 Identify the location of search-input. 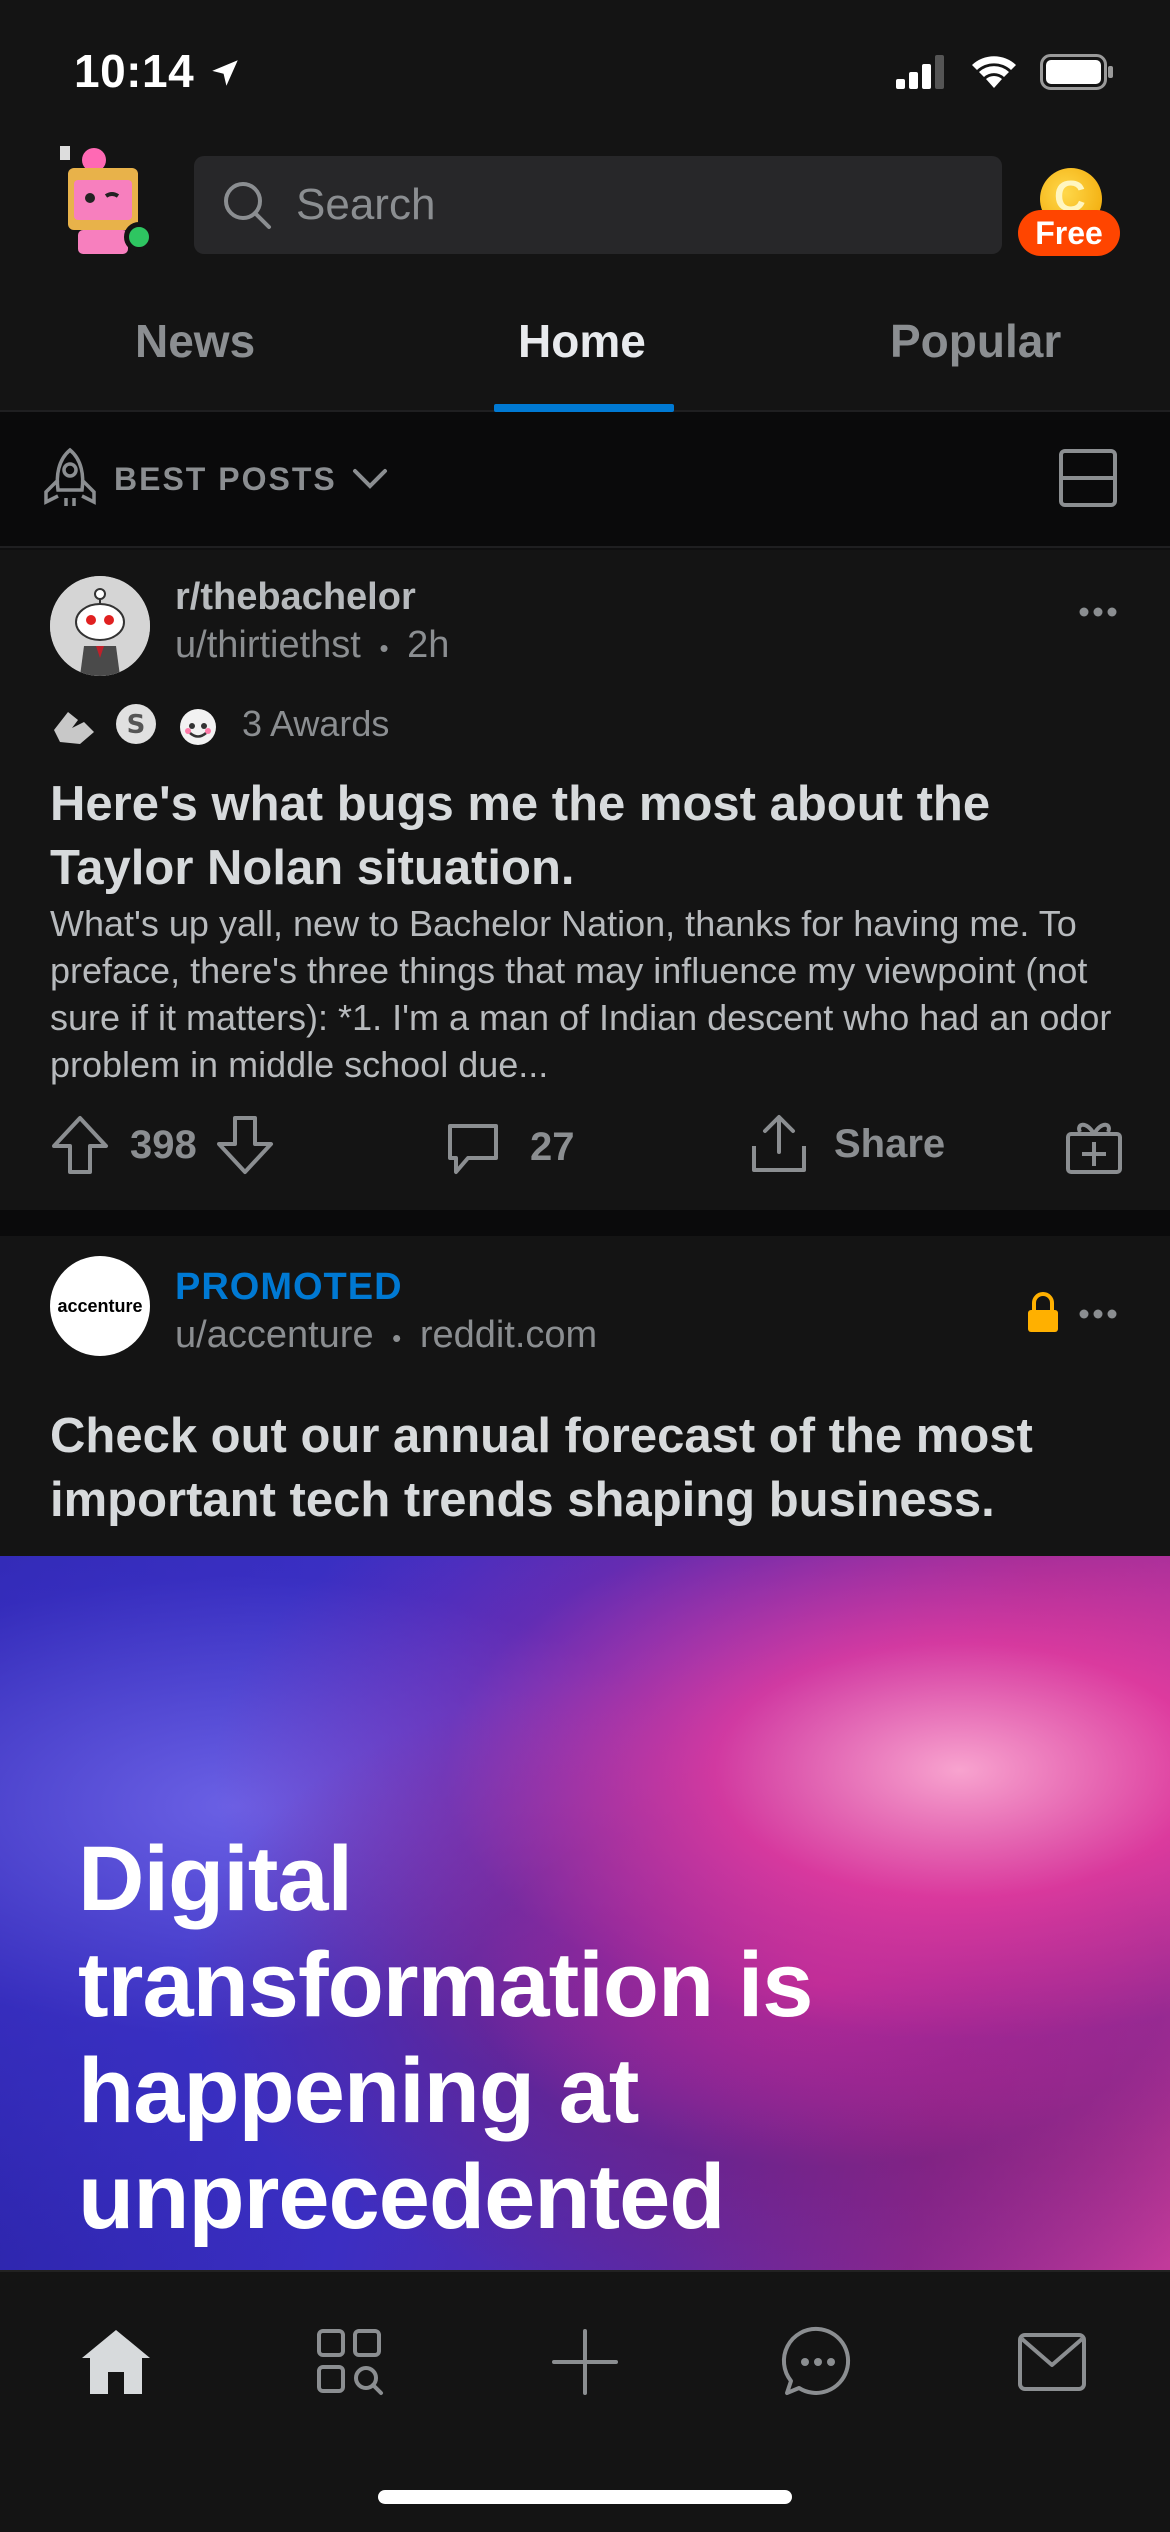
(636, 205).